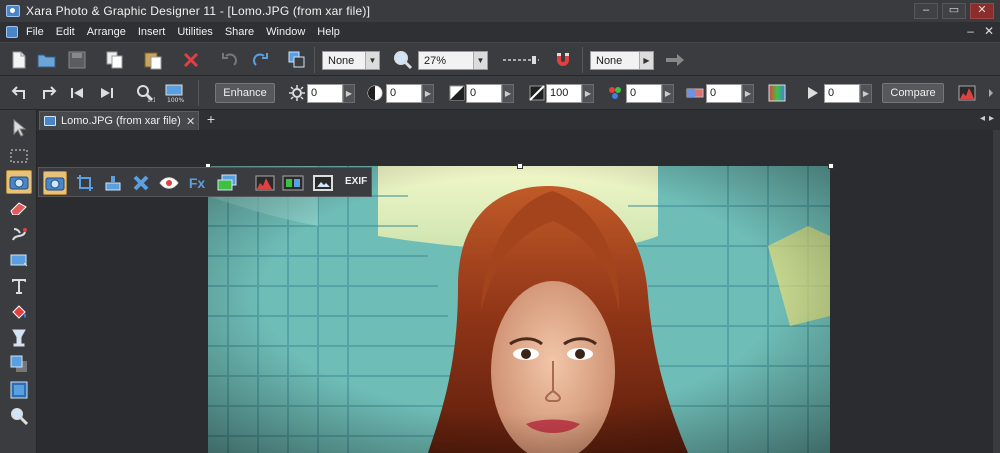 Image resolution: width=1000 pixels, height=453 pixels. Describe the element at coordinates (435, 60) in the screenshot. I see `zoom-value: 27%` at that location.